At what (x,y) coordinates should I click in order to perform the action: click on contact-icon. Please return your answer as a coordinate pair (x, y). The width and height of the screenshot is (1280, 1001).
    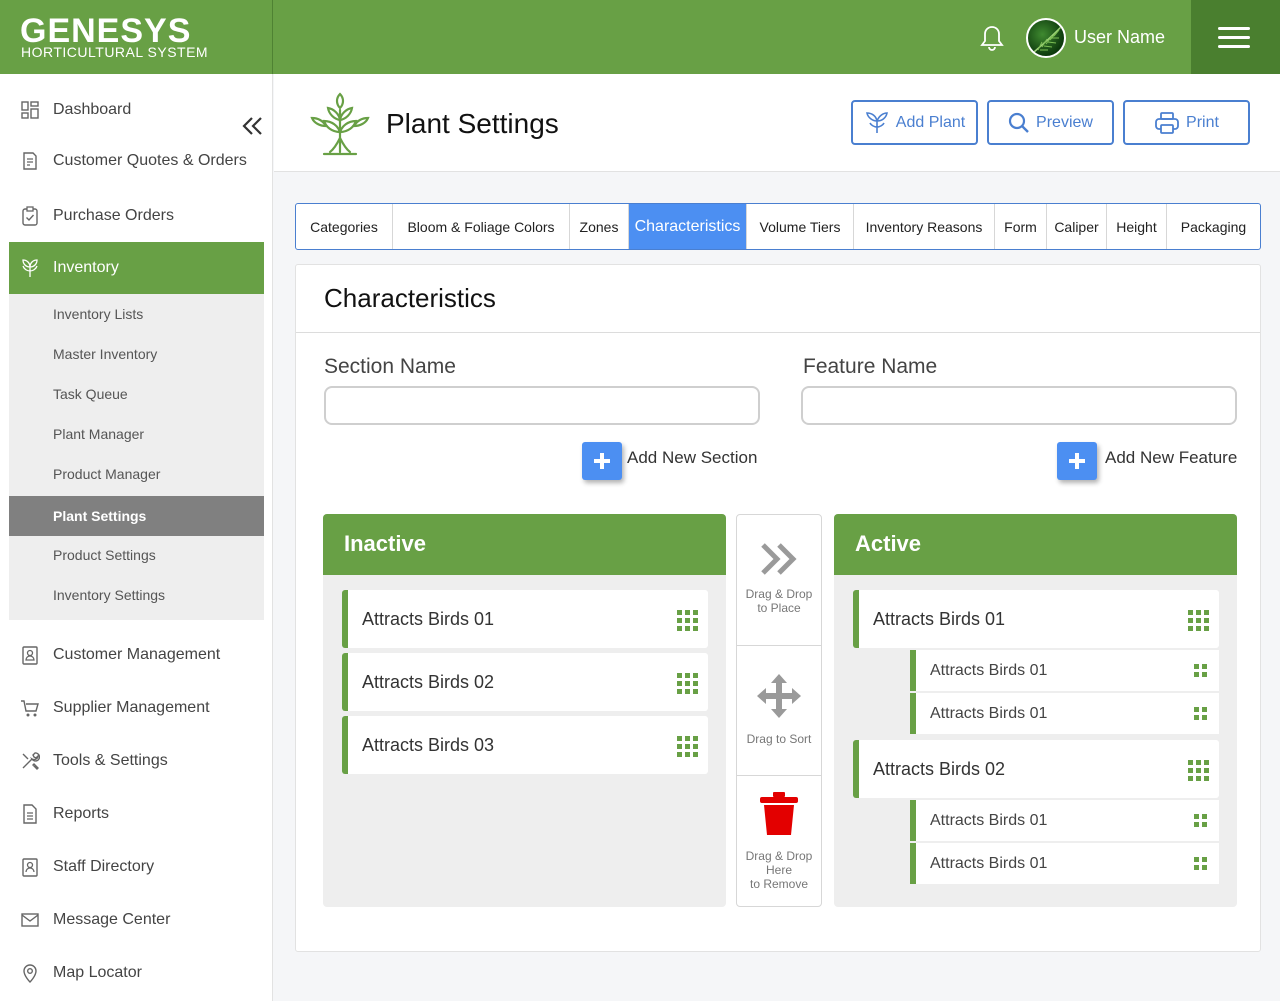
    Looking at the image, I should click on (30, 655).